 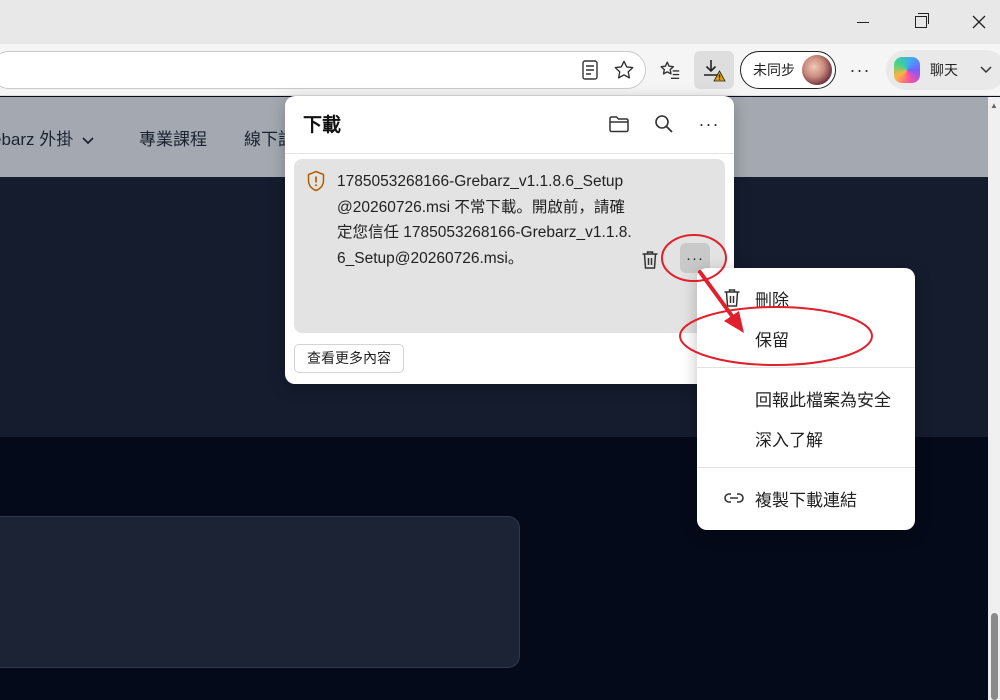 What do you see at coordinates (789, 440) in the screenshot?
I see `menu-item-label: 深入了解` at bounding box center [789, 440].